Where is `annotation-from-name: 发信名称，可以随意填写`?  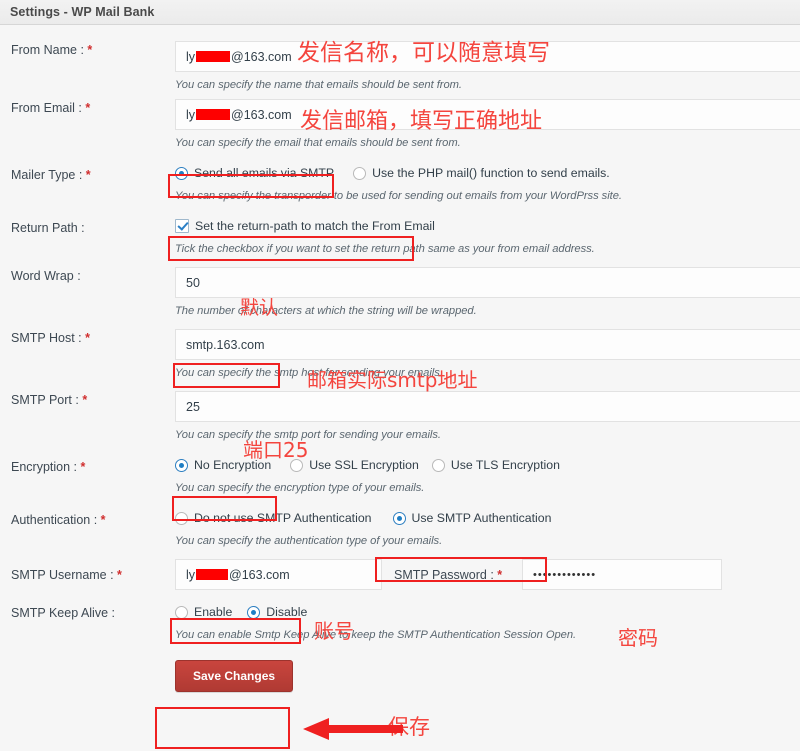
annotation-from-name: 发信名称，可以随意填写 is located at coordinates (423, 53).